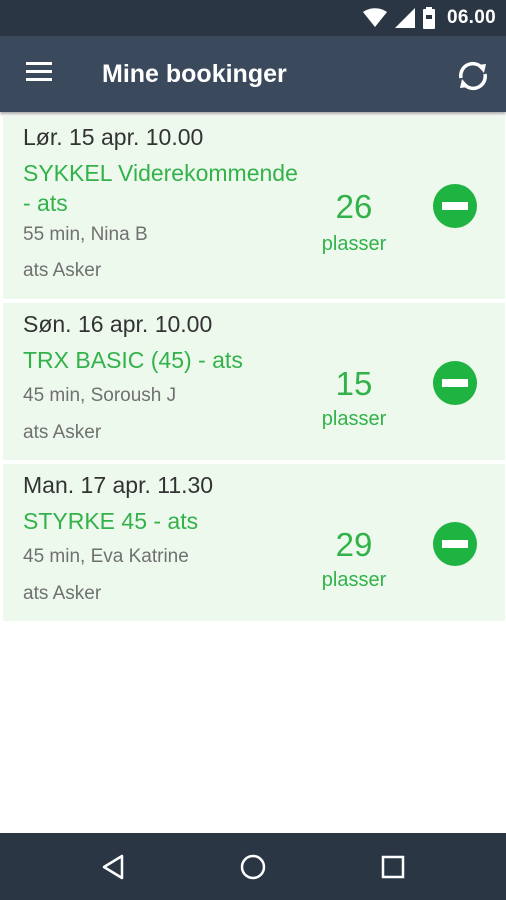 The width and height of the screenshot is (506, 900). I want to click on booking-title: SYKKEL Viderekommende - ats, so click(160, 188).